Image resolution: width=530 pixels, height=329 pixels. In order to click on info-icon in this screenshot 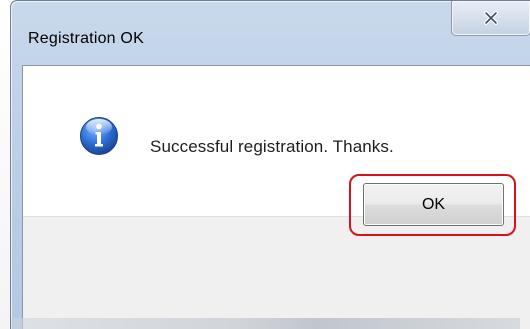, I will do `click(99, 136)`.